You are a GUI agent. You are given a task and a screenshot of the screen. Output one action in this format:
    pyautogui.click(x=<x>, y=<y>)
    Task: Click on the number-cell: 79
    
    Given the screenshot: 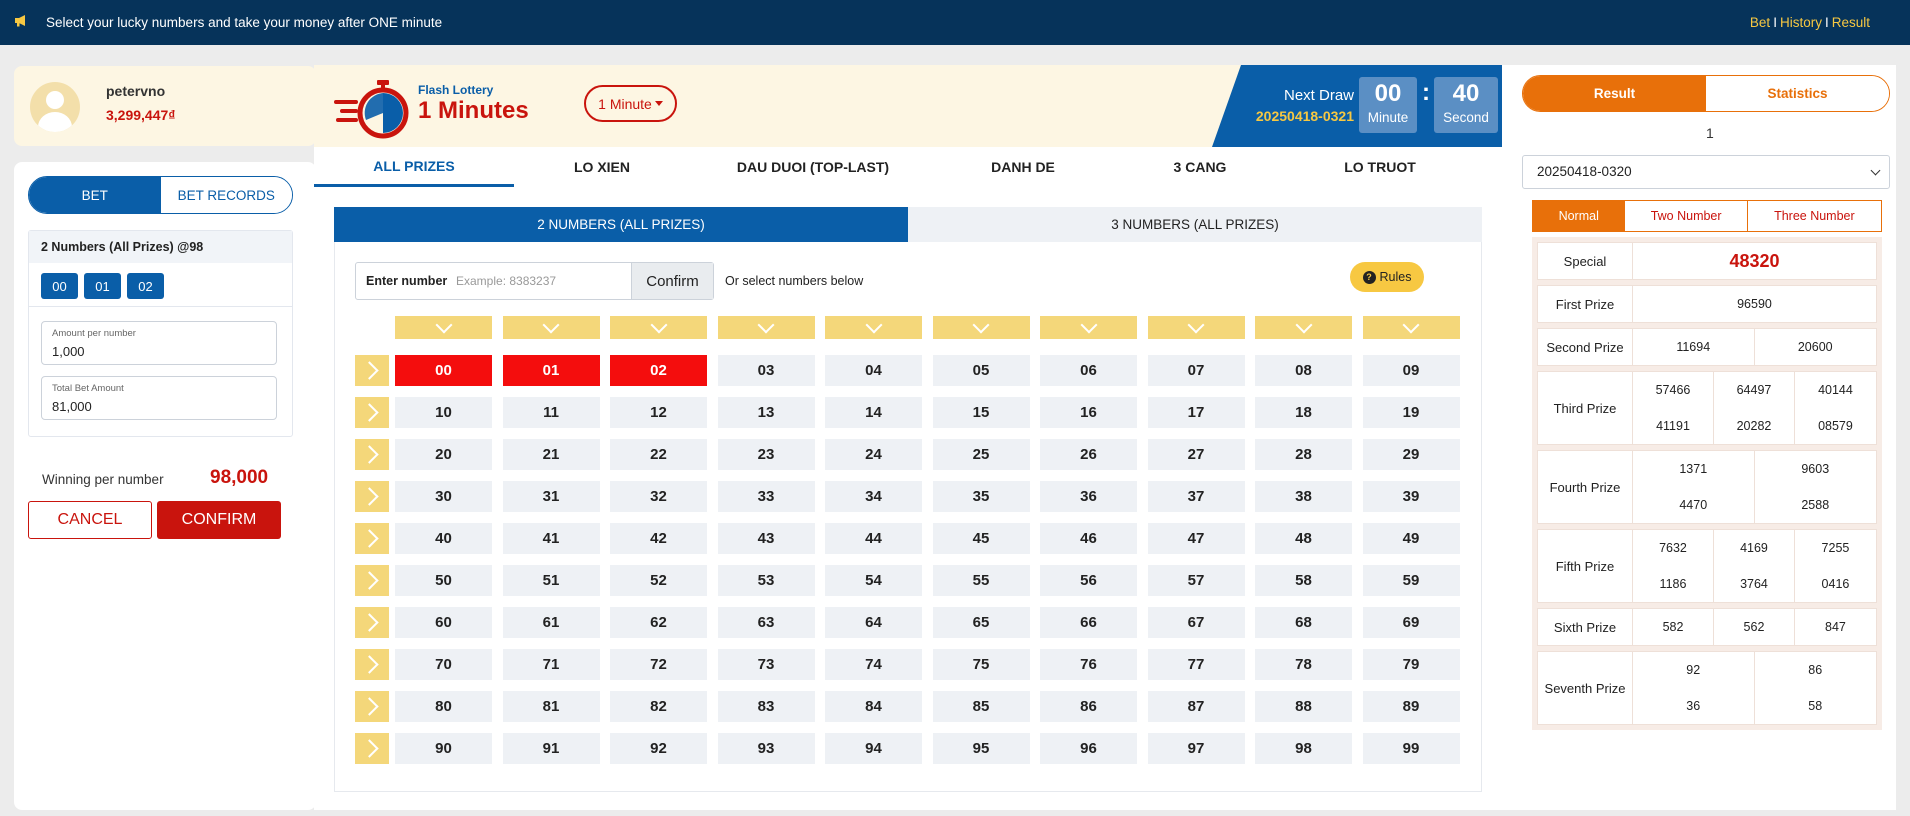 What is the action you would take?
    pyautogui.click(x=1411, y=664)
    